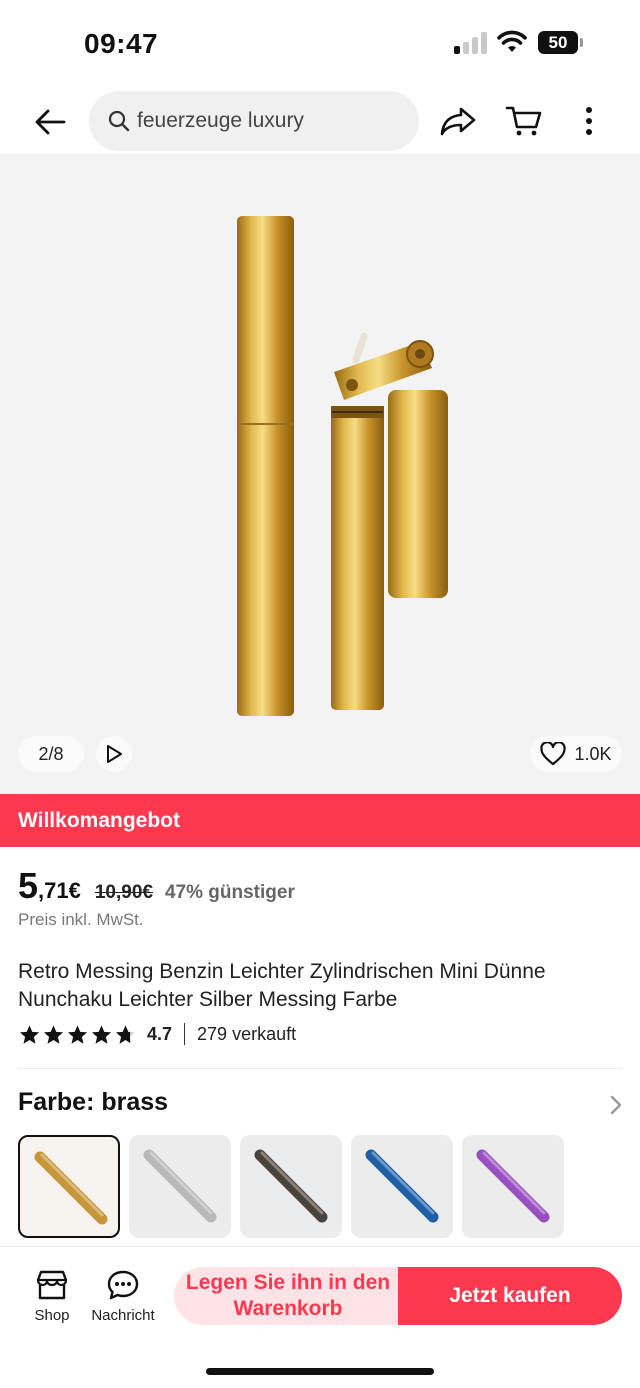 The image size is (640, 1388). I want to click on product-image, so click(342, 466).